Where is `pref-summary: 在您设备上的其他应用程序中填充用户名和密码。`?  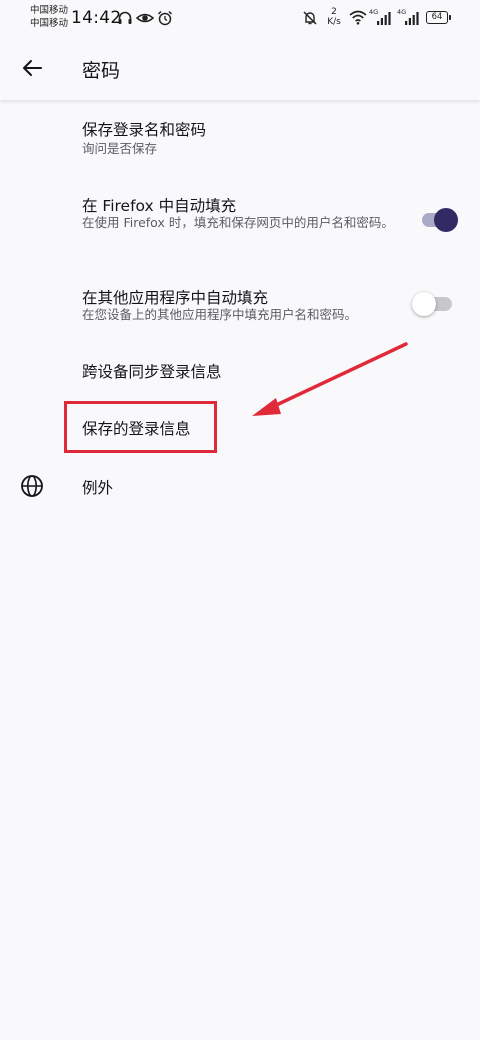 pref-summary: 在您设备上的其他应用程序中填充用户名和密码。 is located at coordinates (220, 314).